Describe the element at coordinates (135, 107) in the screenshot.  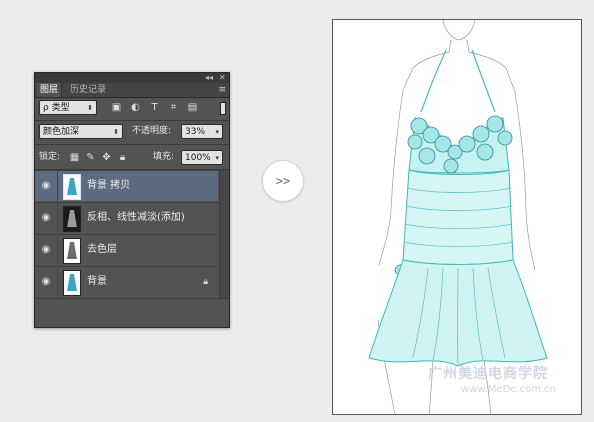
I see `adjustment-filter-icon: ◐` at that location.